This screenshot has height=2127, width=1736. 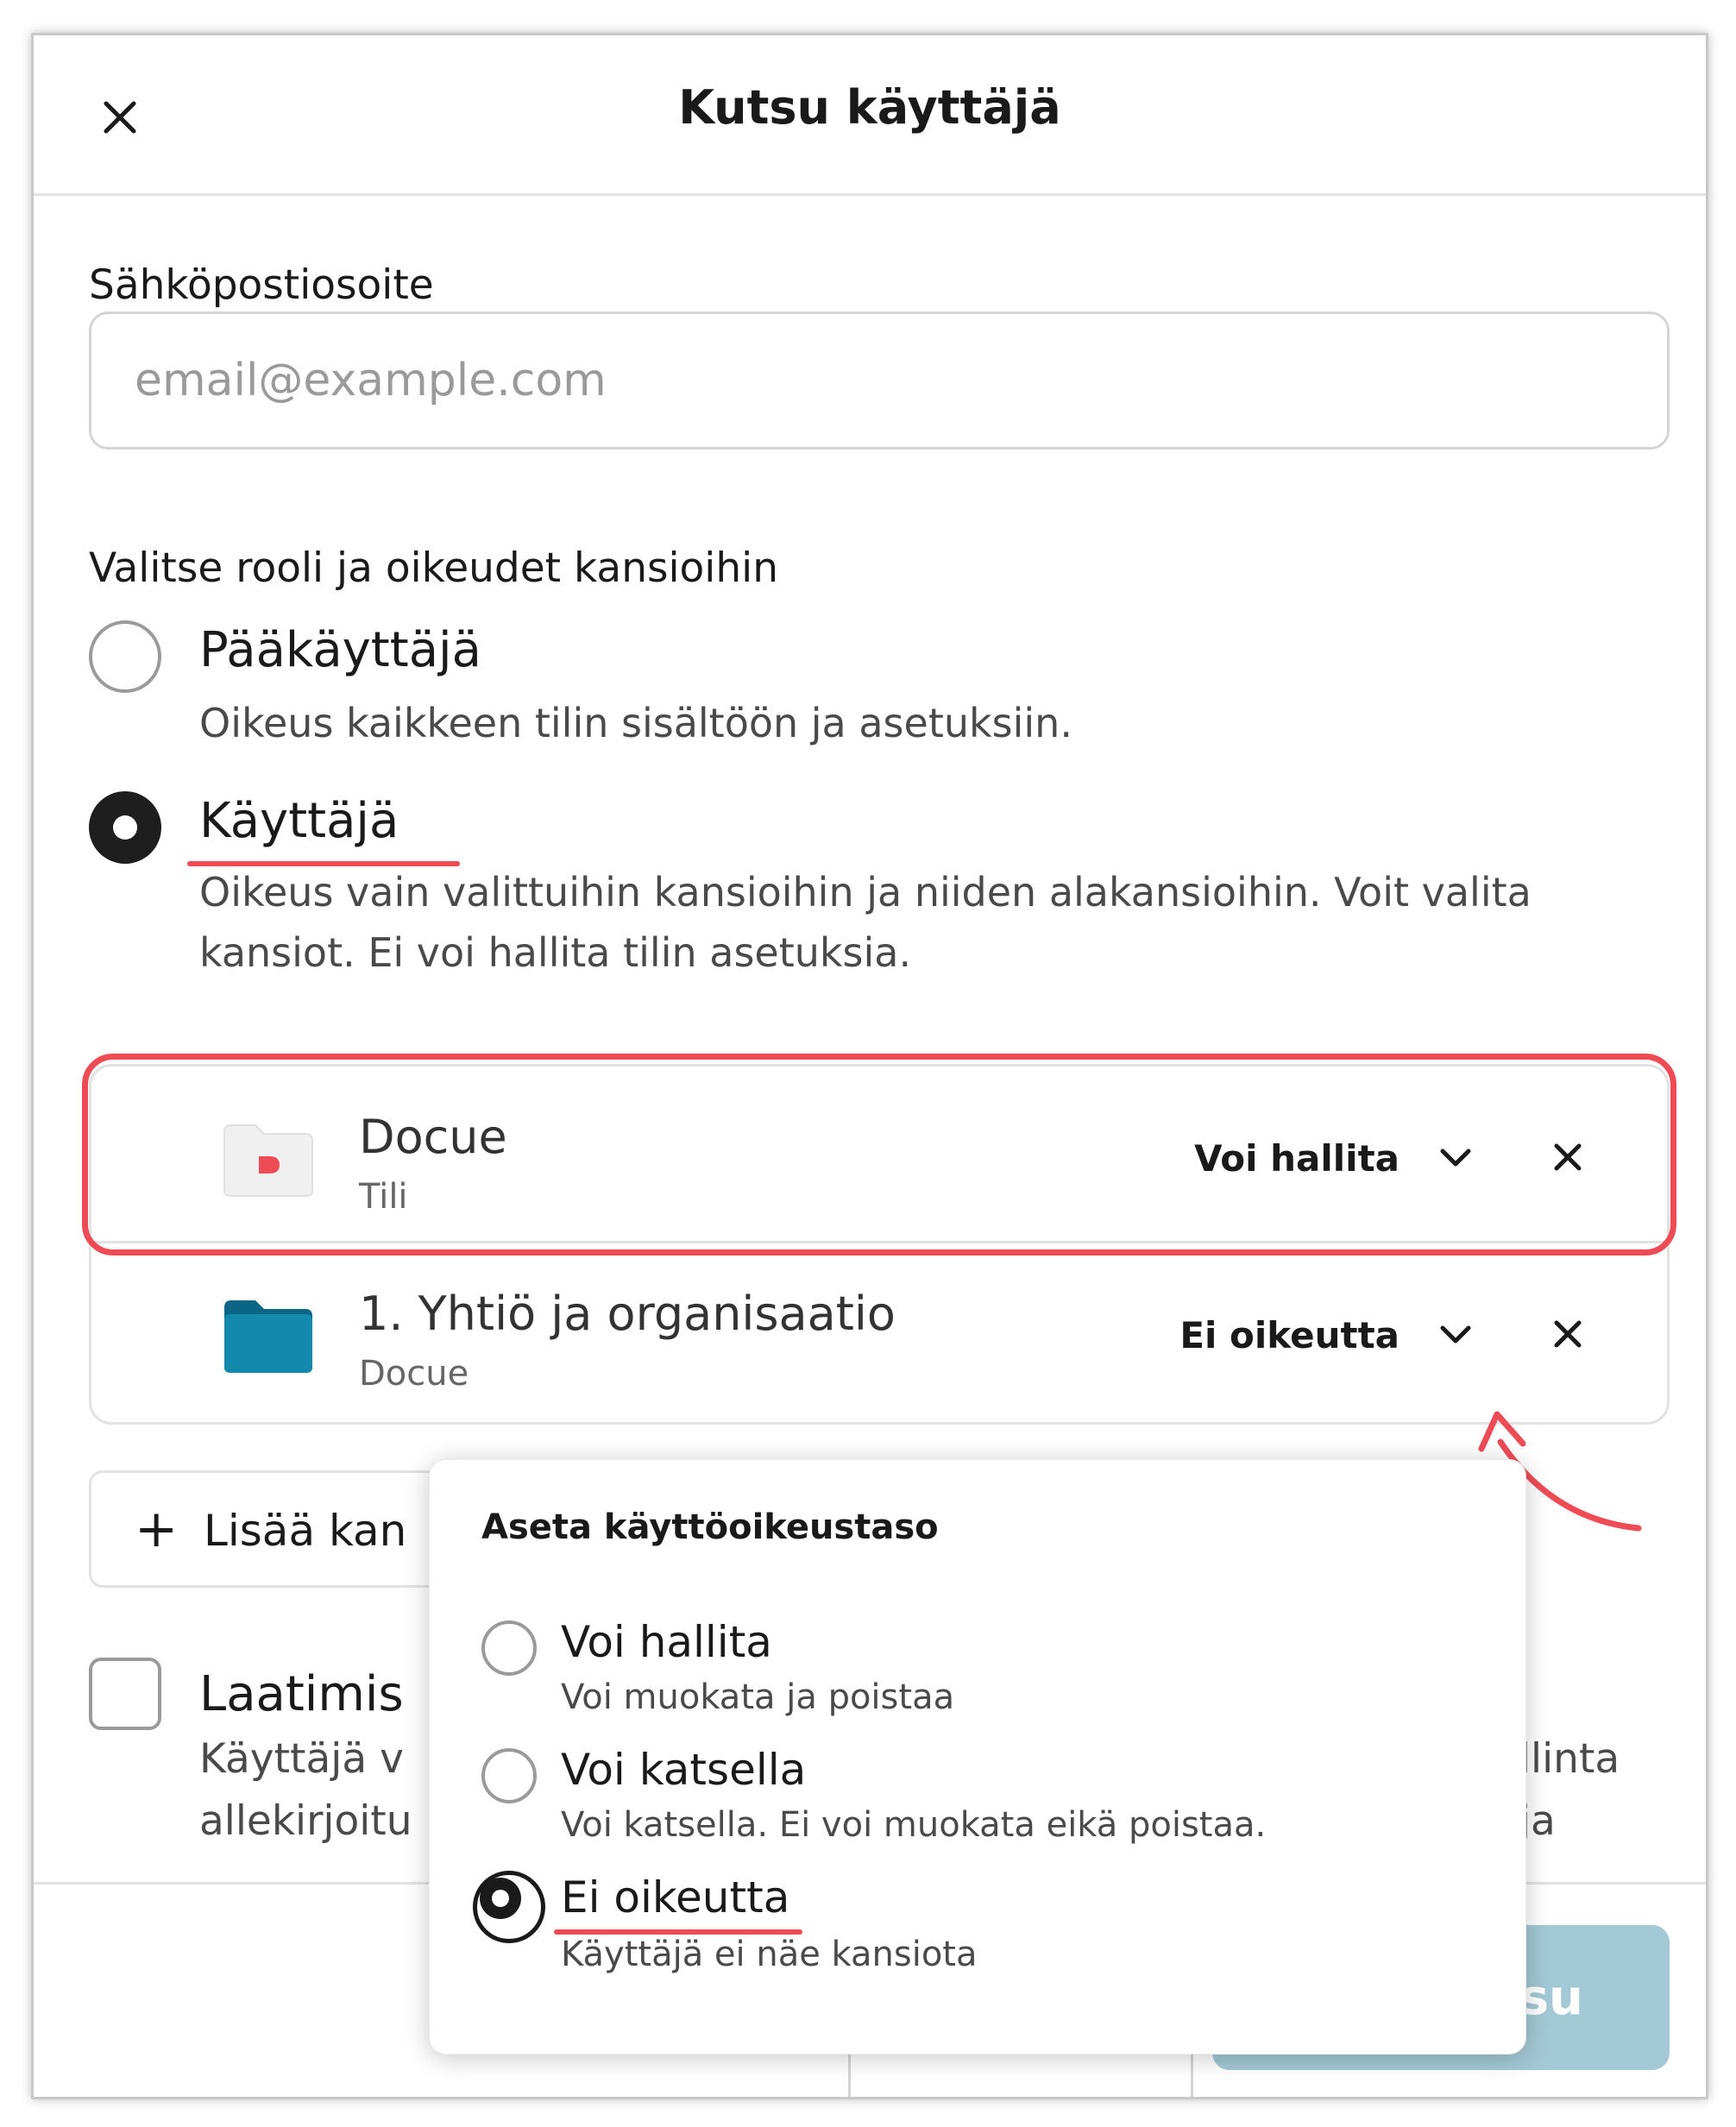 I want to click on perm-radio-none, so click(x=509, y=1907).